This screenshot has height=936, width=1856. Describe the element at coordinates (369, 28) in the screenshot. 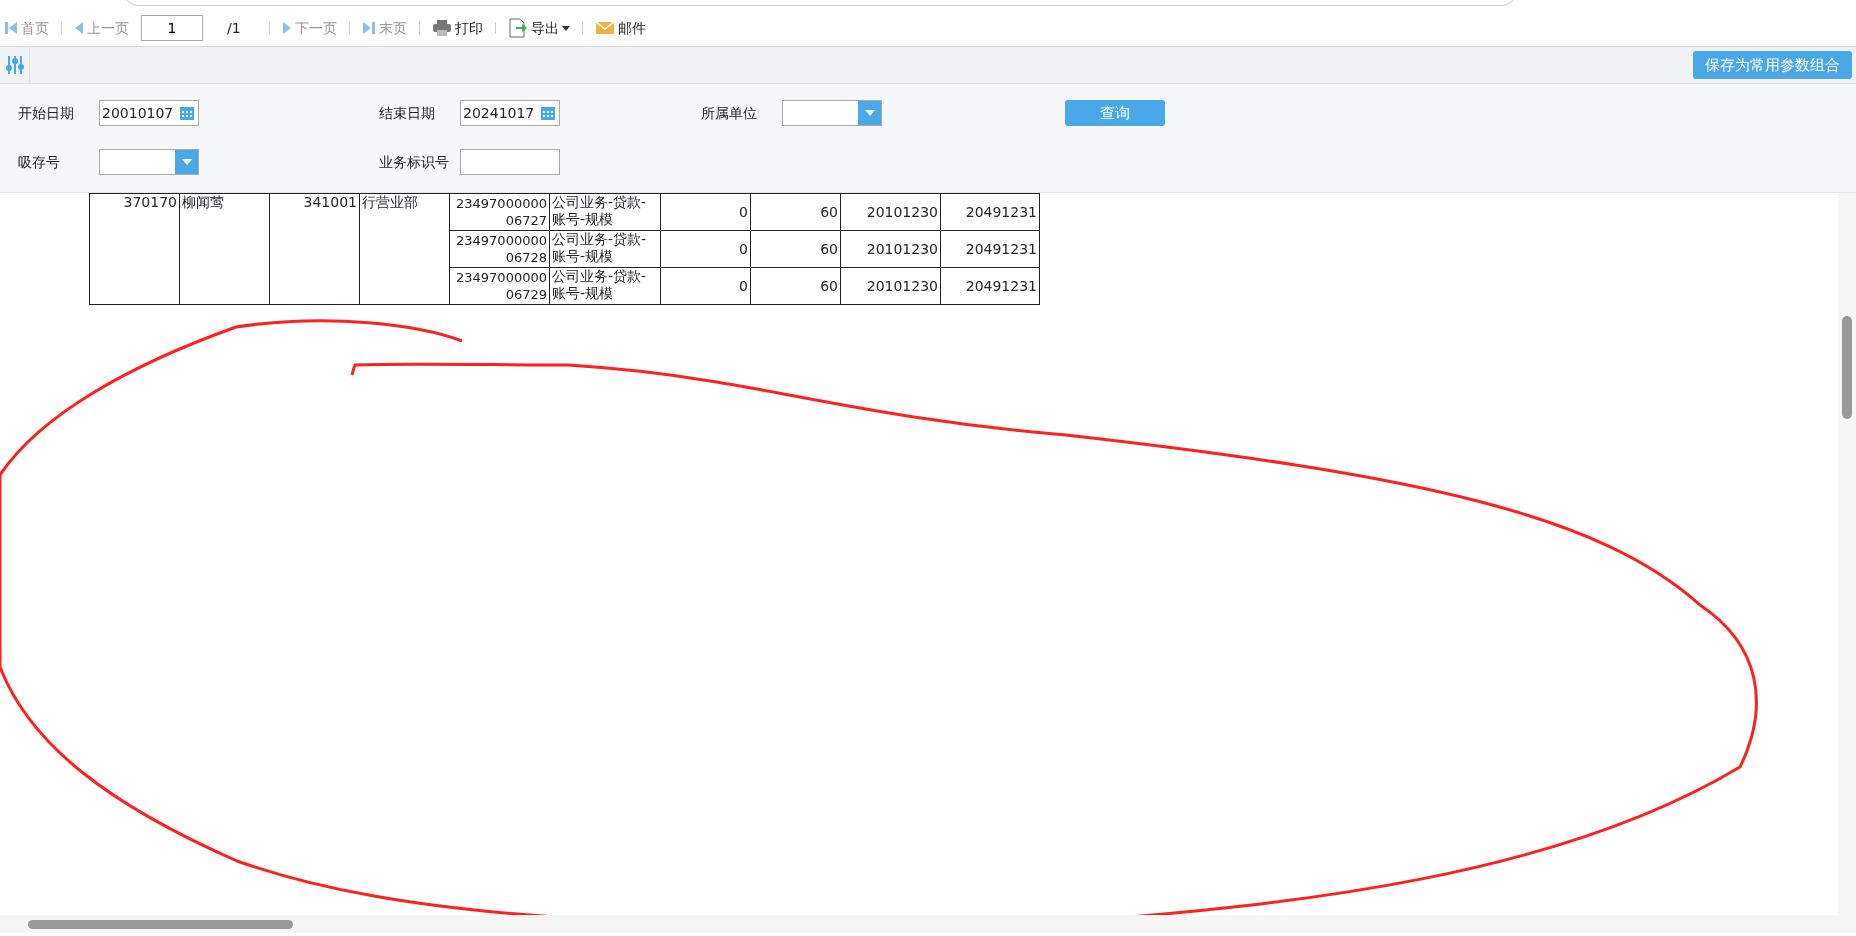

I see `last-page-icon` at that location.